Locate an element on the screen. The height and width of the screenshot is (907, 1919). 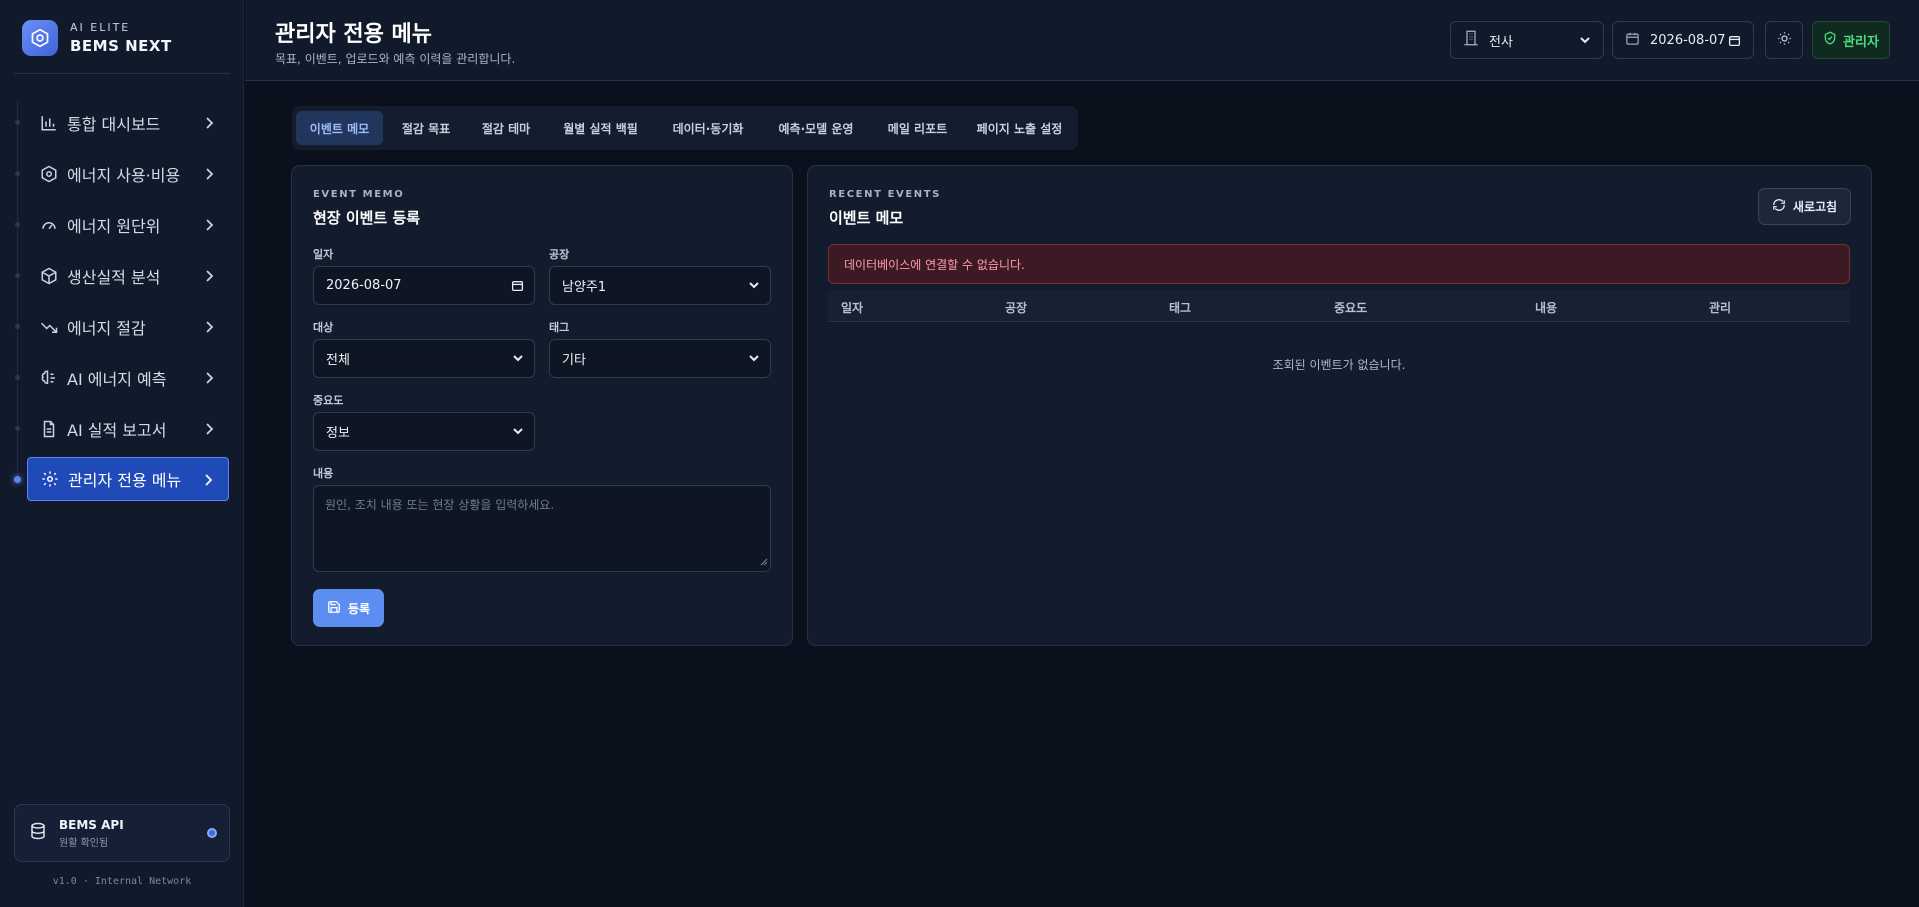
column-header-plant: 공장 is located at coordinates (1016, 307).